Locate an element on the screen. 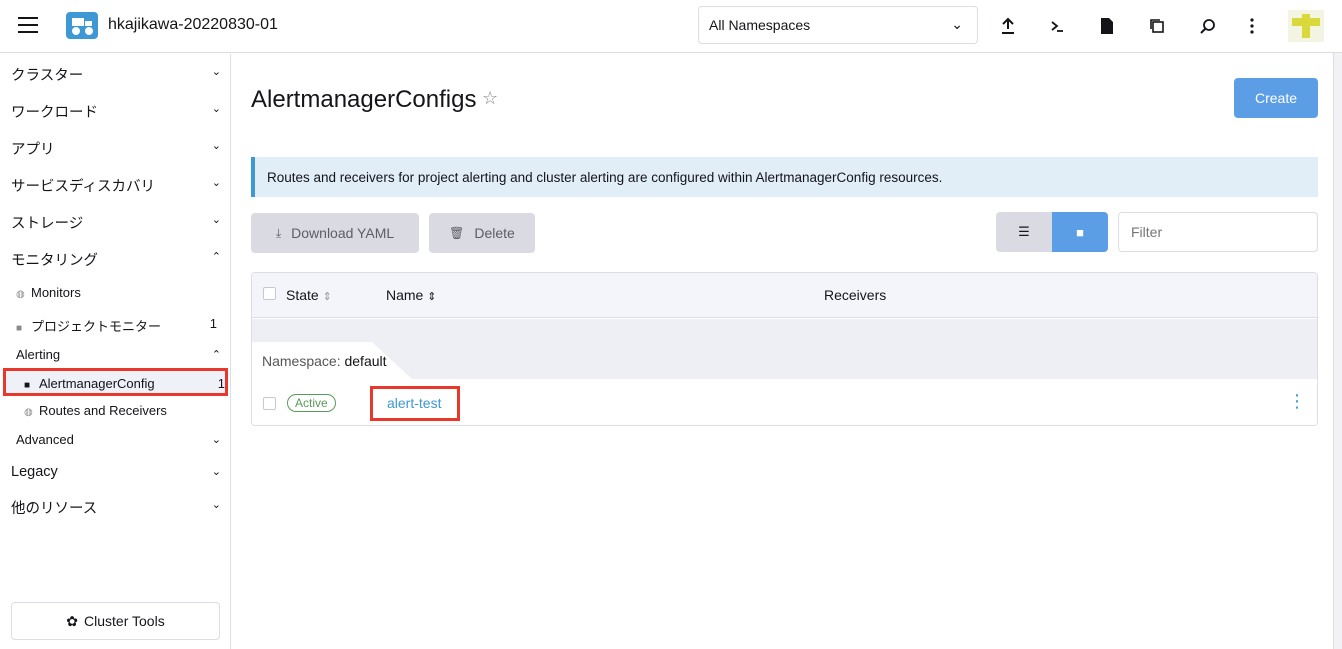 The height and width of the screenshot is (649, 1342). resource-name-link: alert-test is located at coordinates (414, 403).